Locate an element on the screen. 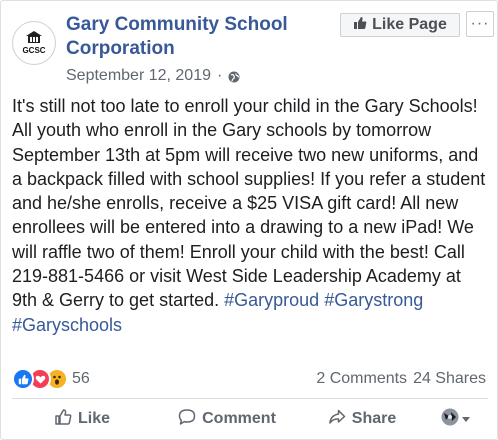 The width and height of the screenshot is (498, 440). post-date: September 12, 2019 is located at coordinates (138, 76).